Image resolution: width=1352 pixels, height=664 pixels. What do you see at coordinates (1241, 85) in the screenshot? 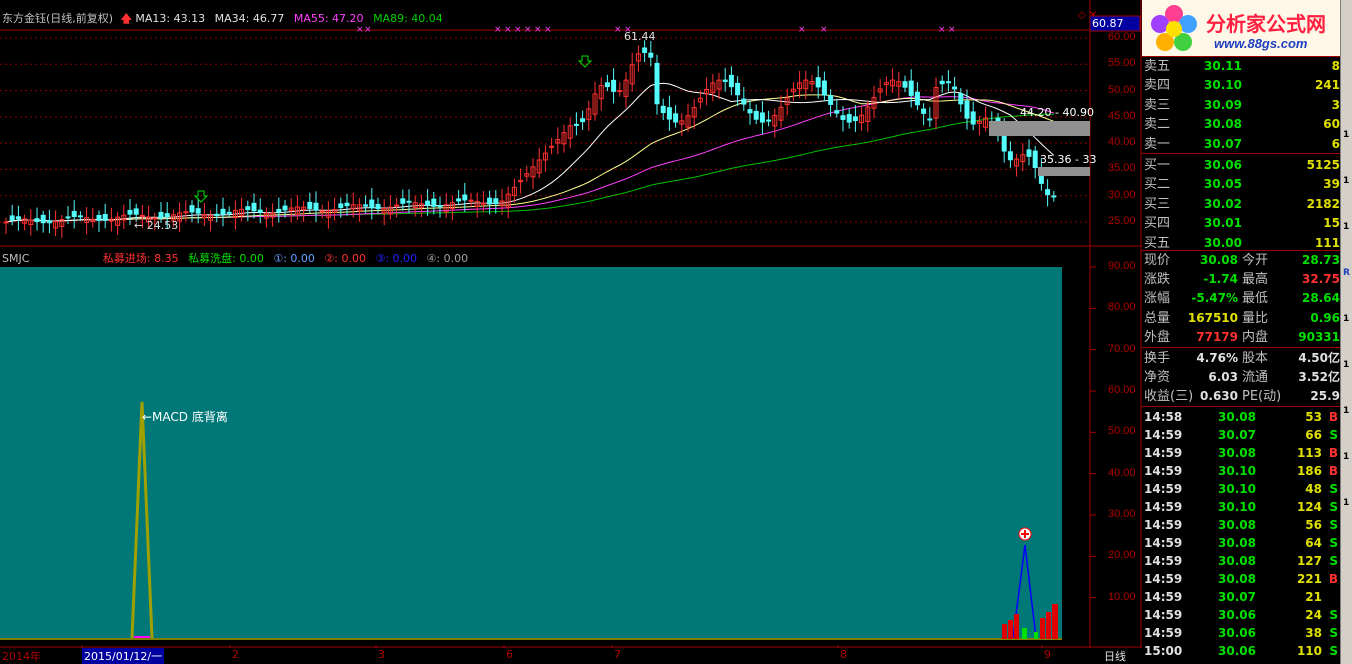
I see `sell-level: 卖四 30.10 241` at bounding box center [1241, 85].